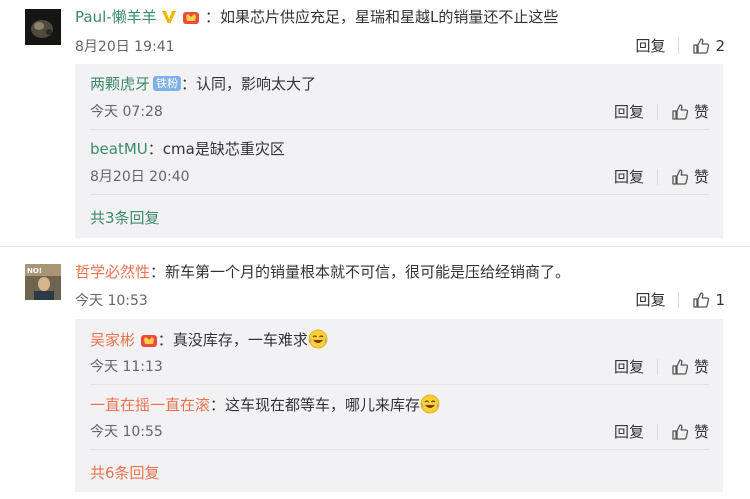 Image resolution: width=750 pixels, height=499 pixels. Describe the element at coordinates (368, 272) in the screenshot. I see `comment-text: 新车第一个月的销量根本就不可信，很可能是压给经销商了。` at that location.